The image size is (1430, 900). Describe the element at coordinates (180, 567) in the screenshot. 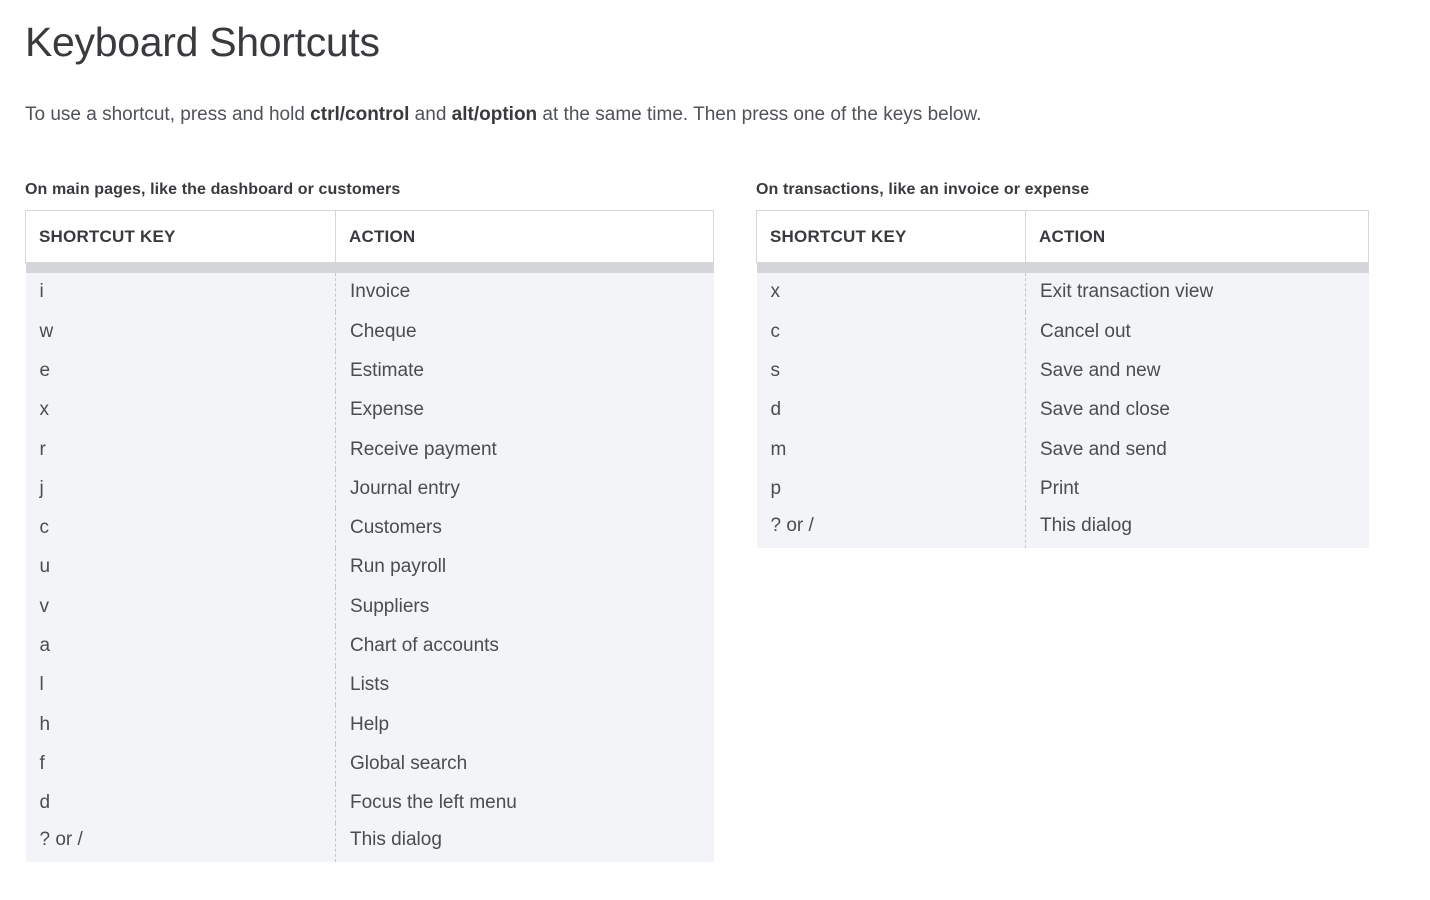

I see `cell-shortcut-key: u` at that location.